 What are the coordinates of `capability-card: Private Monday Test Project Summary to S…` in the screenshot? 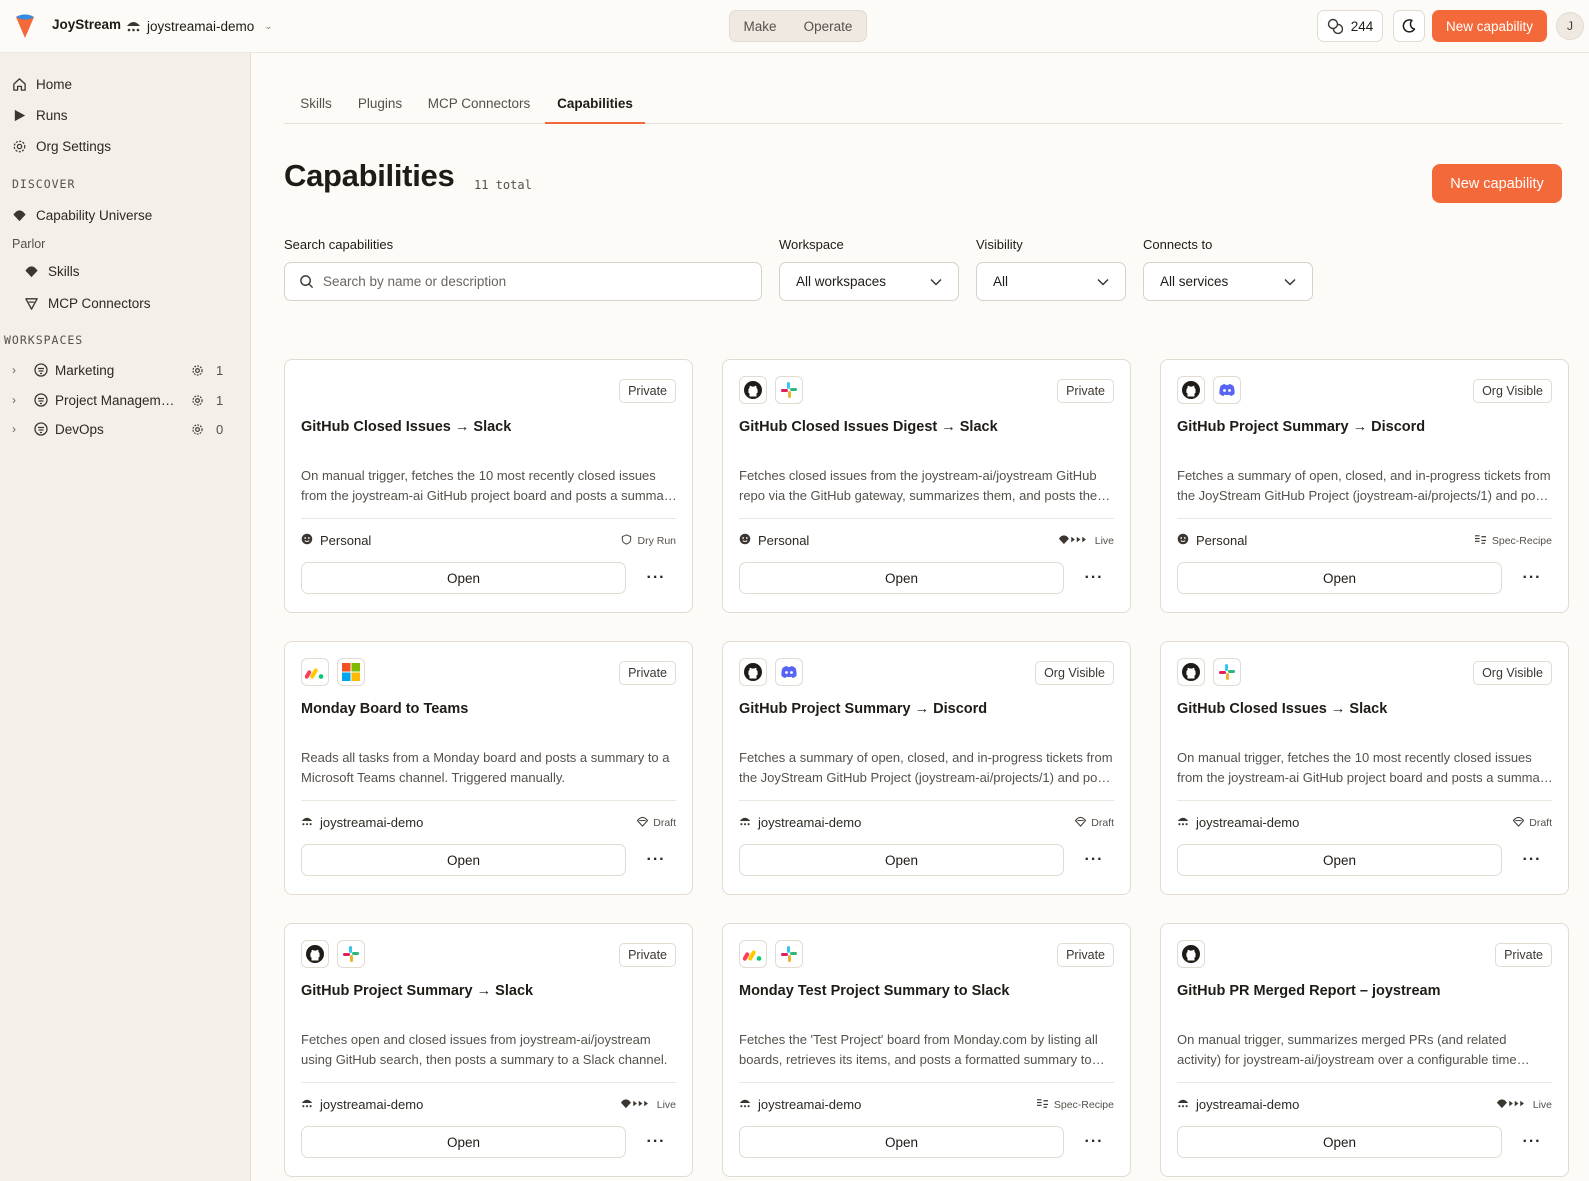 It's located at (926, 1050).